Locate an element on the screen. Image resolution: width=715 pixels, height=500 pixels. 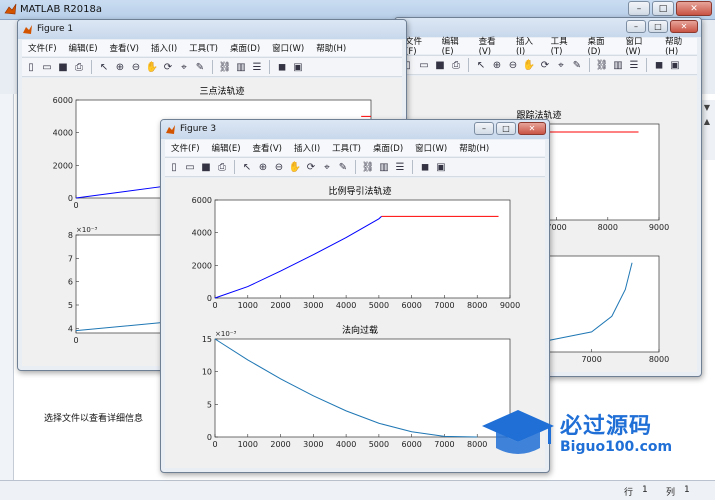
y-tick-label: 7 is located at coordinates (70, 258).